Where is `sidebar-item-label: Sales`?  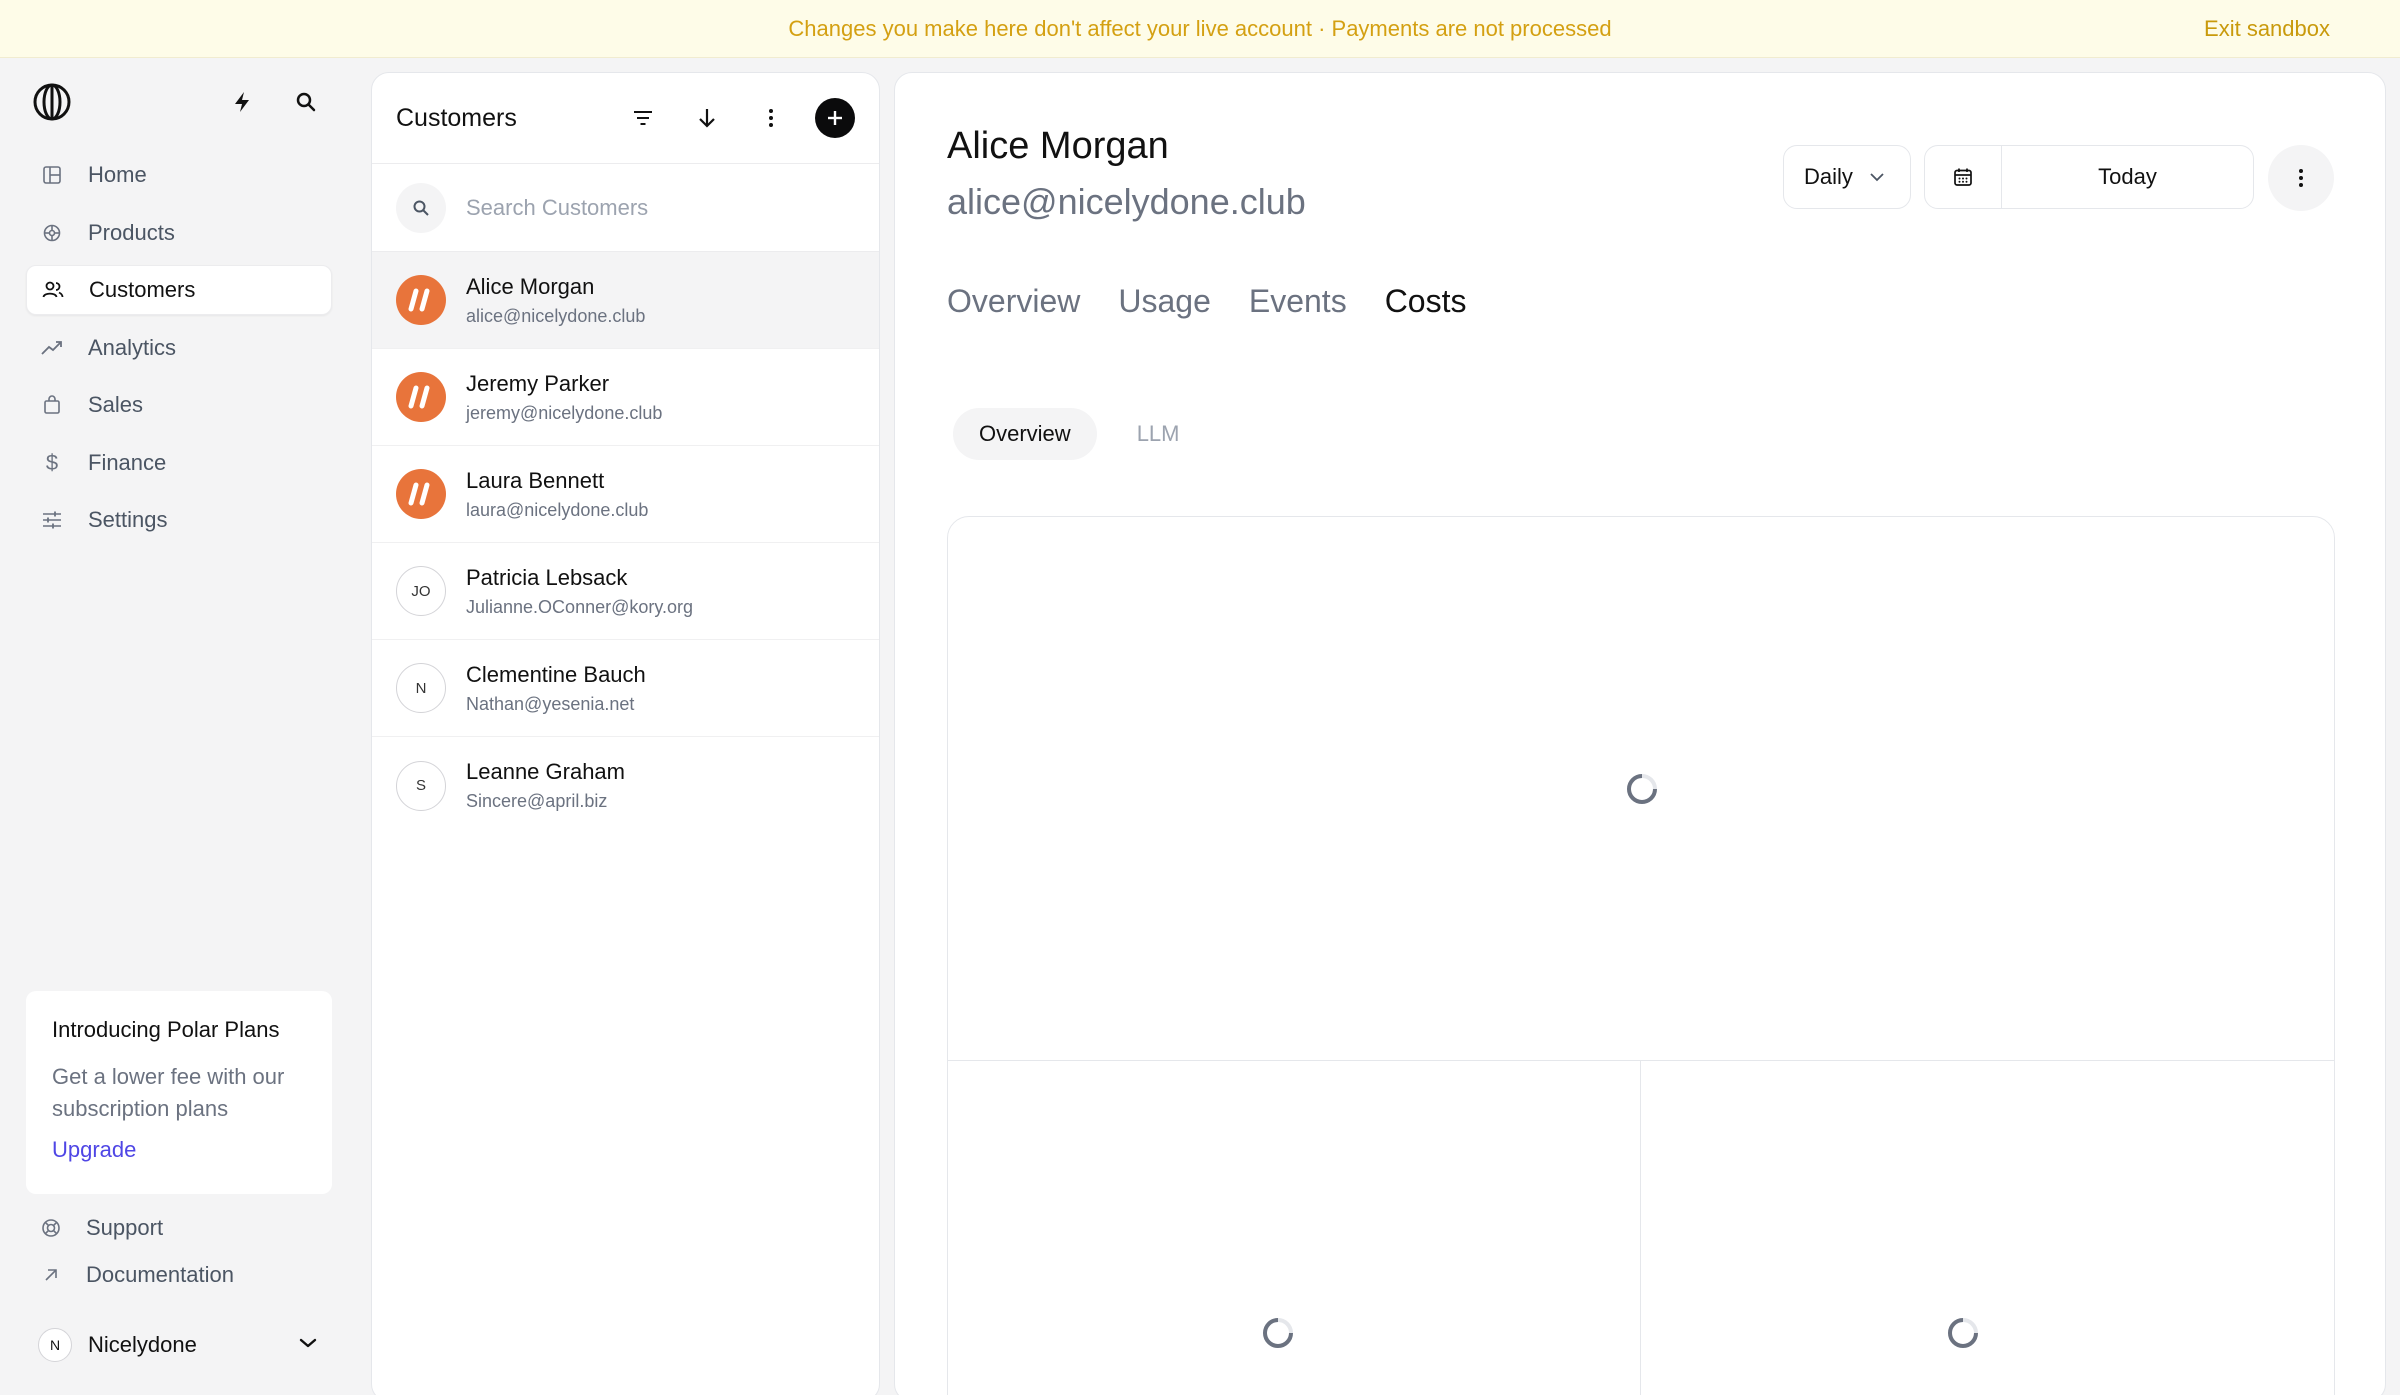
sidebar-item-label: Sales is located at coordinates (116, 404).